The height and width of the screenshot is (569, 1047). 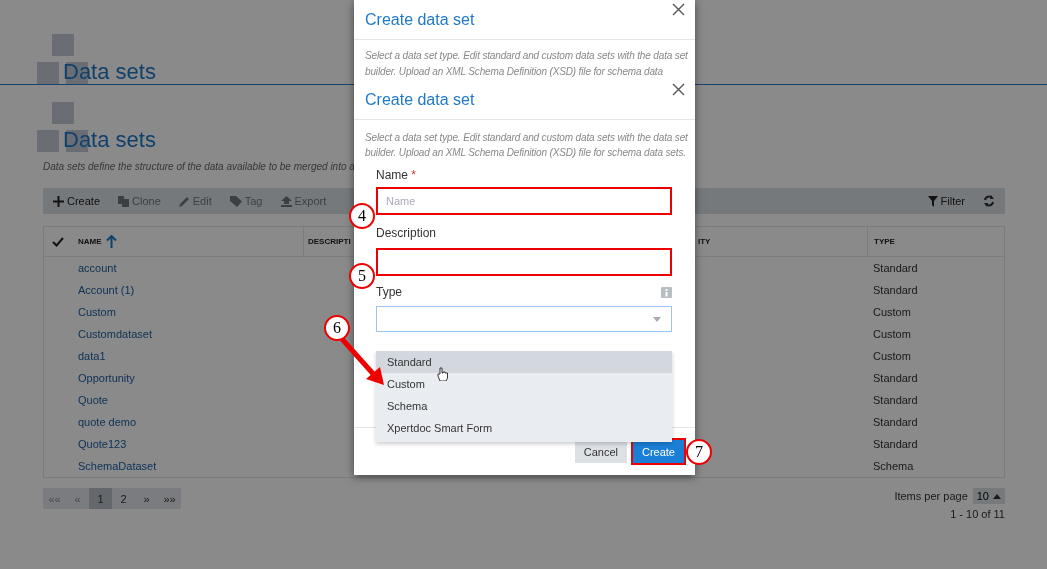 I want to click on column-header: NAME, so click(x=90, y=241).